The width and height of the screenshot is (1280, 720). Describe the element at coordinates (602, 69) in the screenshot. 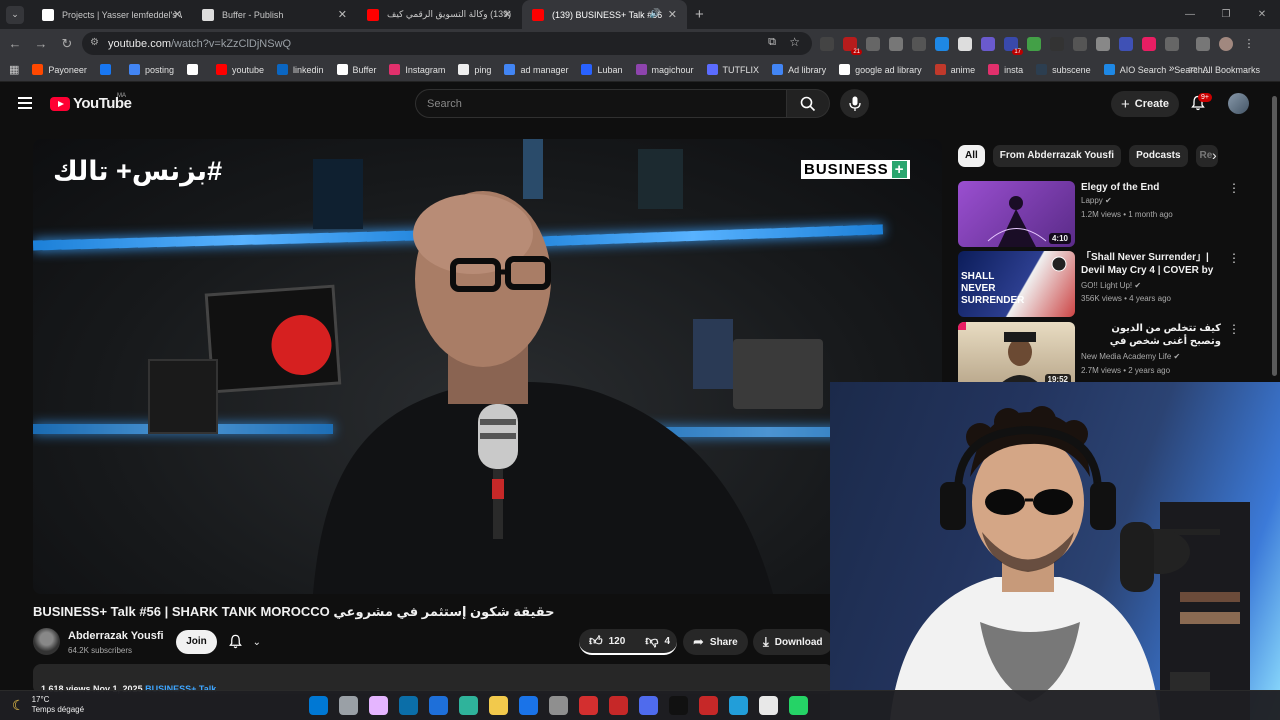

I see `bookmark-item: Luban` at that location.